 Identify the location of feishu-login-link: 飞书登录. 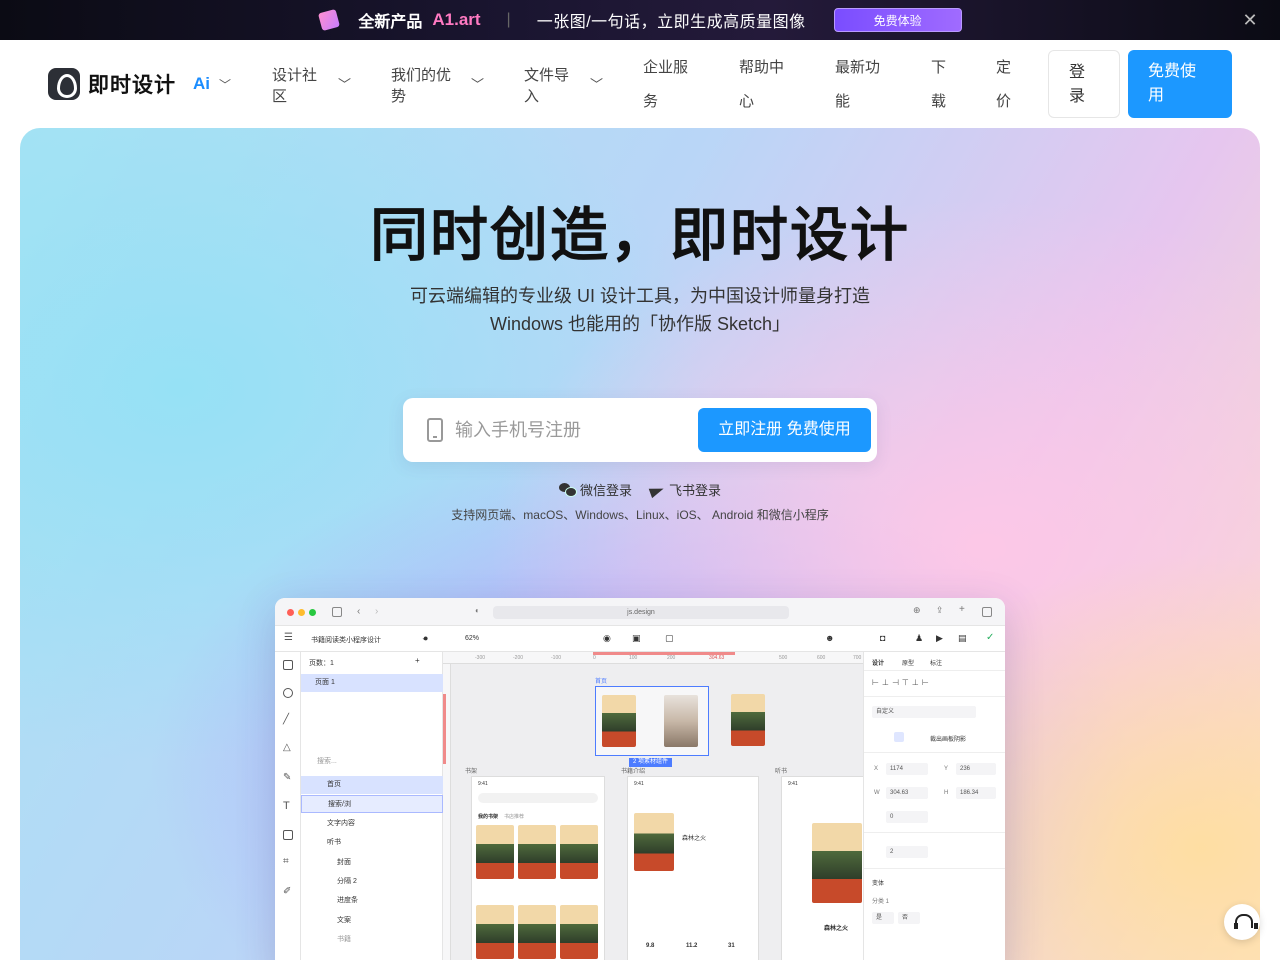
(685, 489).